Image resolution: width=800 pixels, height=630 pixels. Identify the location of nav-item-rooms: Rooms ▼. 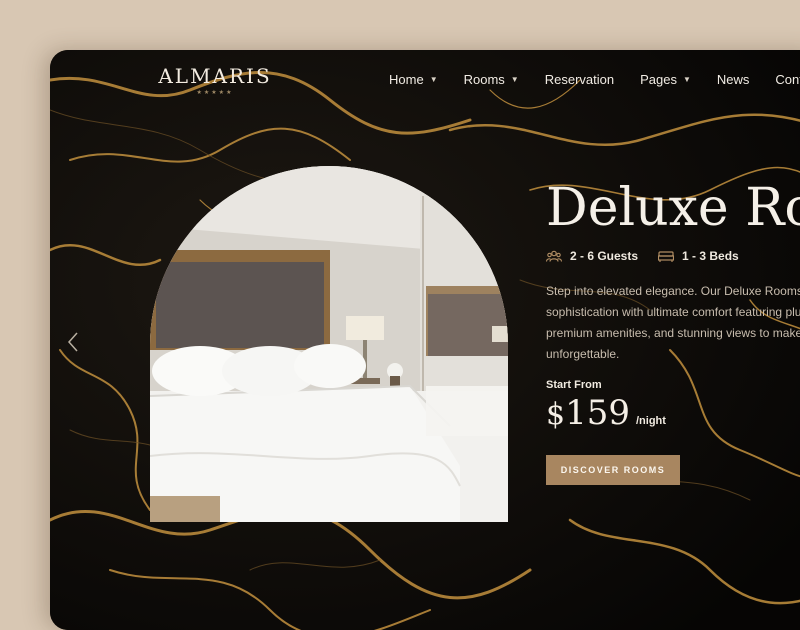
(491, 79).